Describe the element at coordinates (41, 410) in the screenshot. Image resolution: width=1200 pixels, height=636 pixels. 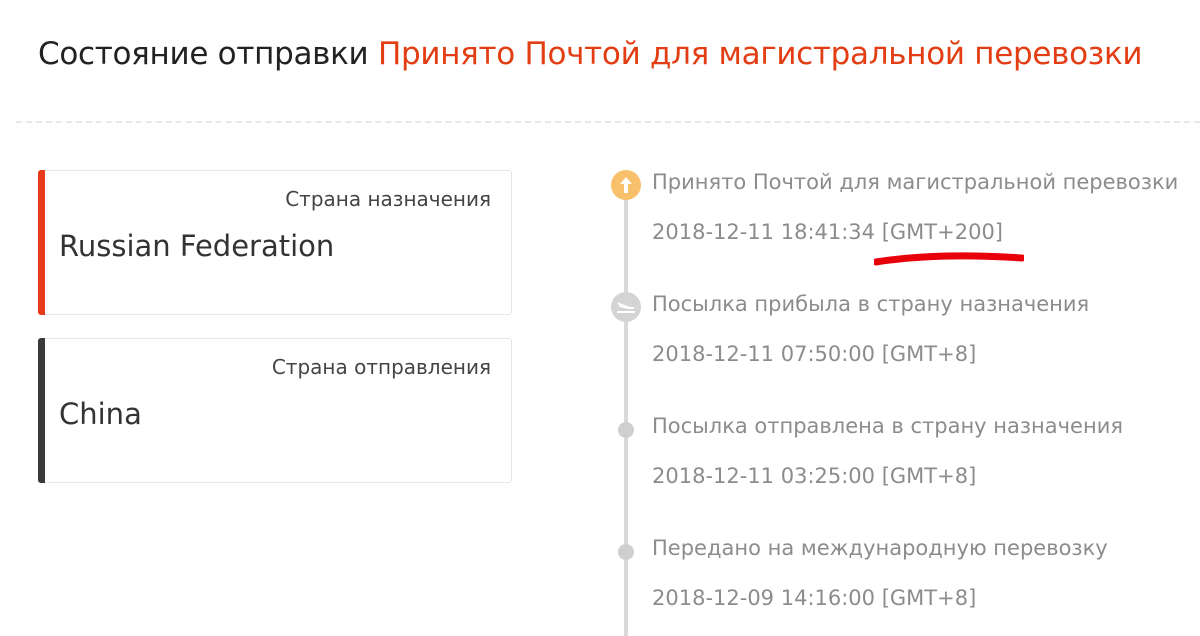
I see `origin-accent-bar` at that location.